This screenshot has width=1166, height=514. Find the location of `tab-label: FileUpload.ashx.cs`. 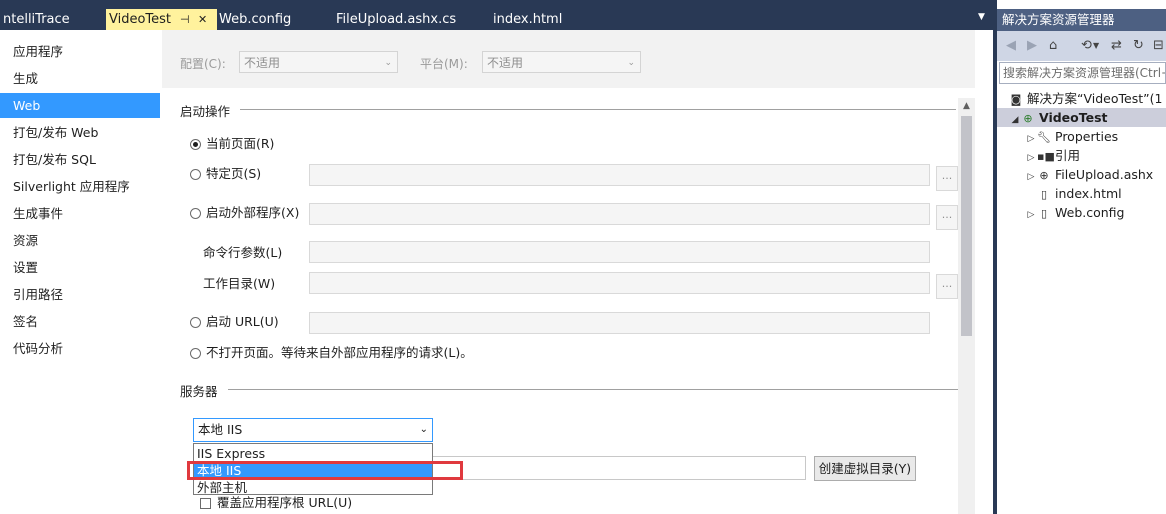

tab-label: FileUpload.ashx.cs is located at coordinates (396, 19).